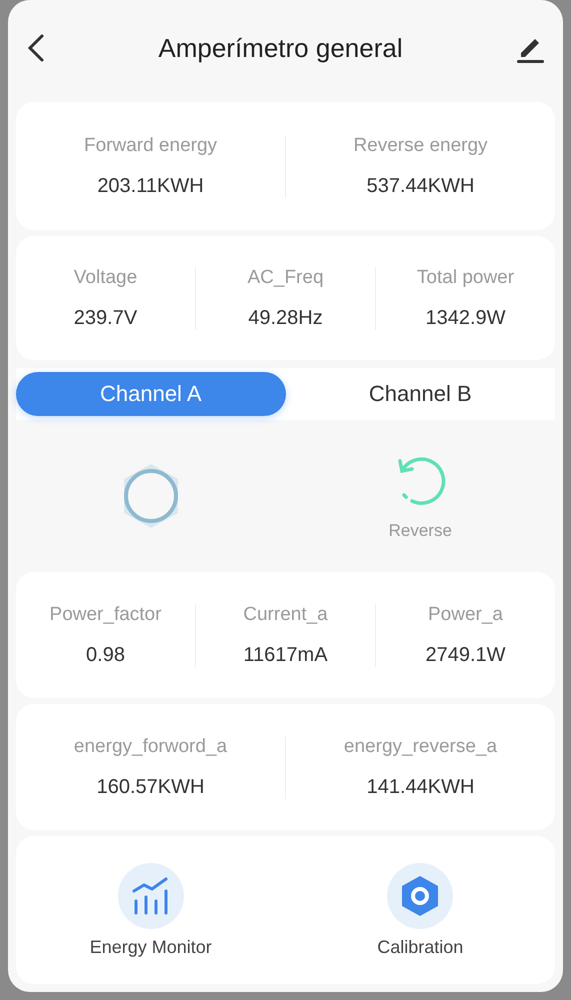 Image resolution: width=571 pixels, height=1000 pixels. I want to click on stat-label: AC_Freq, so click(285, 277).